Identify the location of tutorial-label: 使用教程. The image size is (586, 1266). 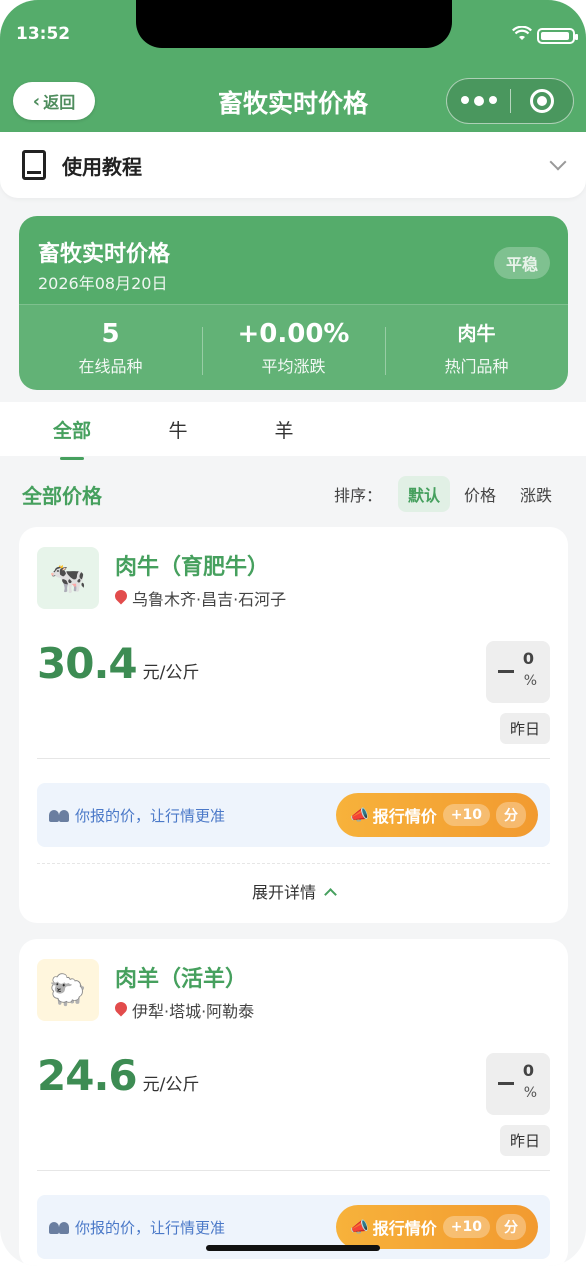
(102, 166).